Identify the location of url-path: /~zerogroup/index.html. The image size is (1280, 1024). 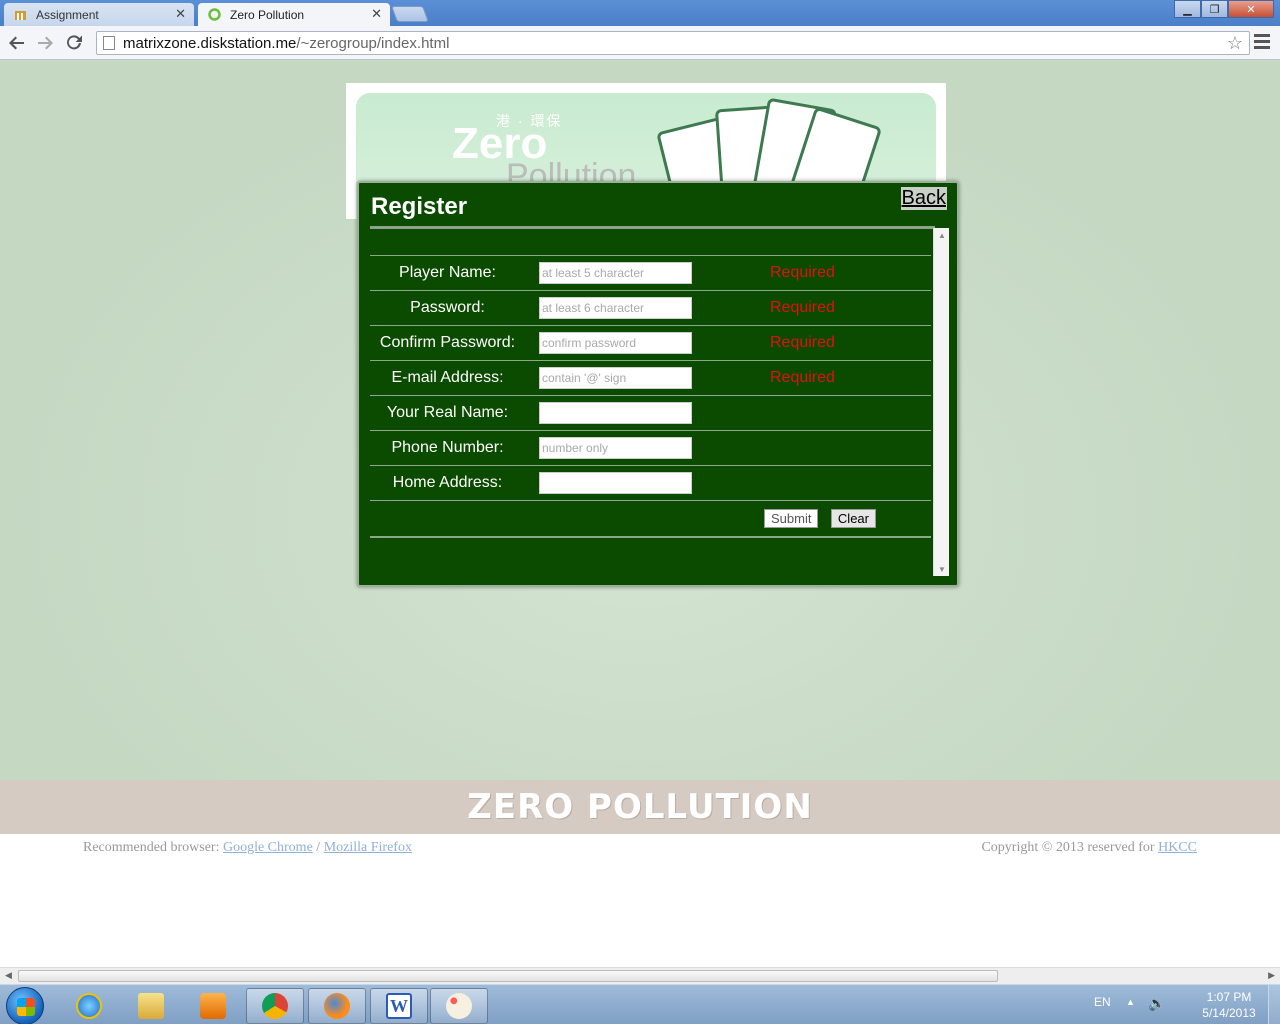
(373, 43).